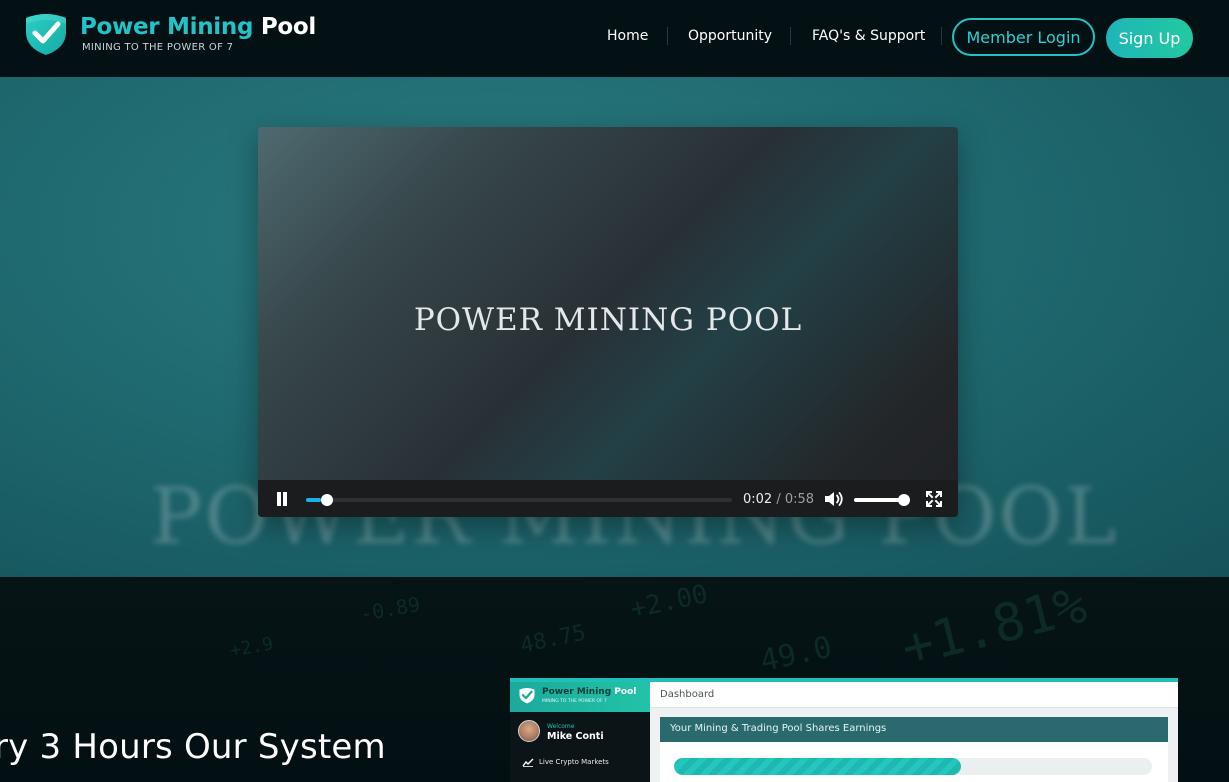 The image size is (1229, 782). Describe the element at coordinates (529, 731) in the screenshot. I see `avatar` at that location.